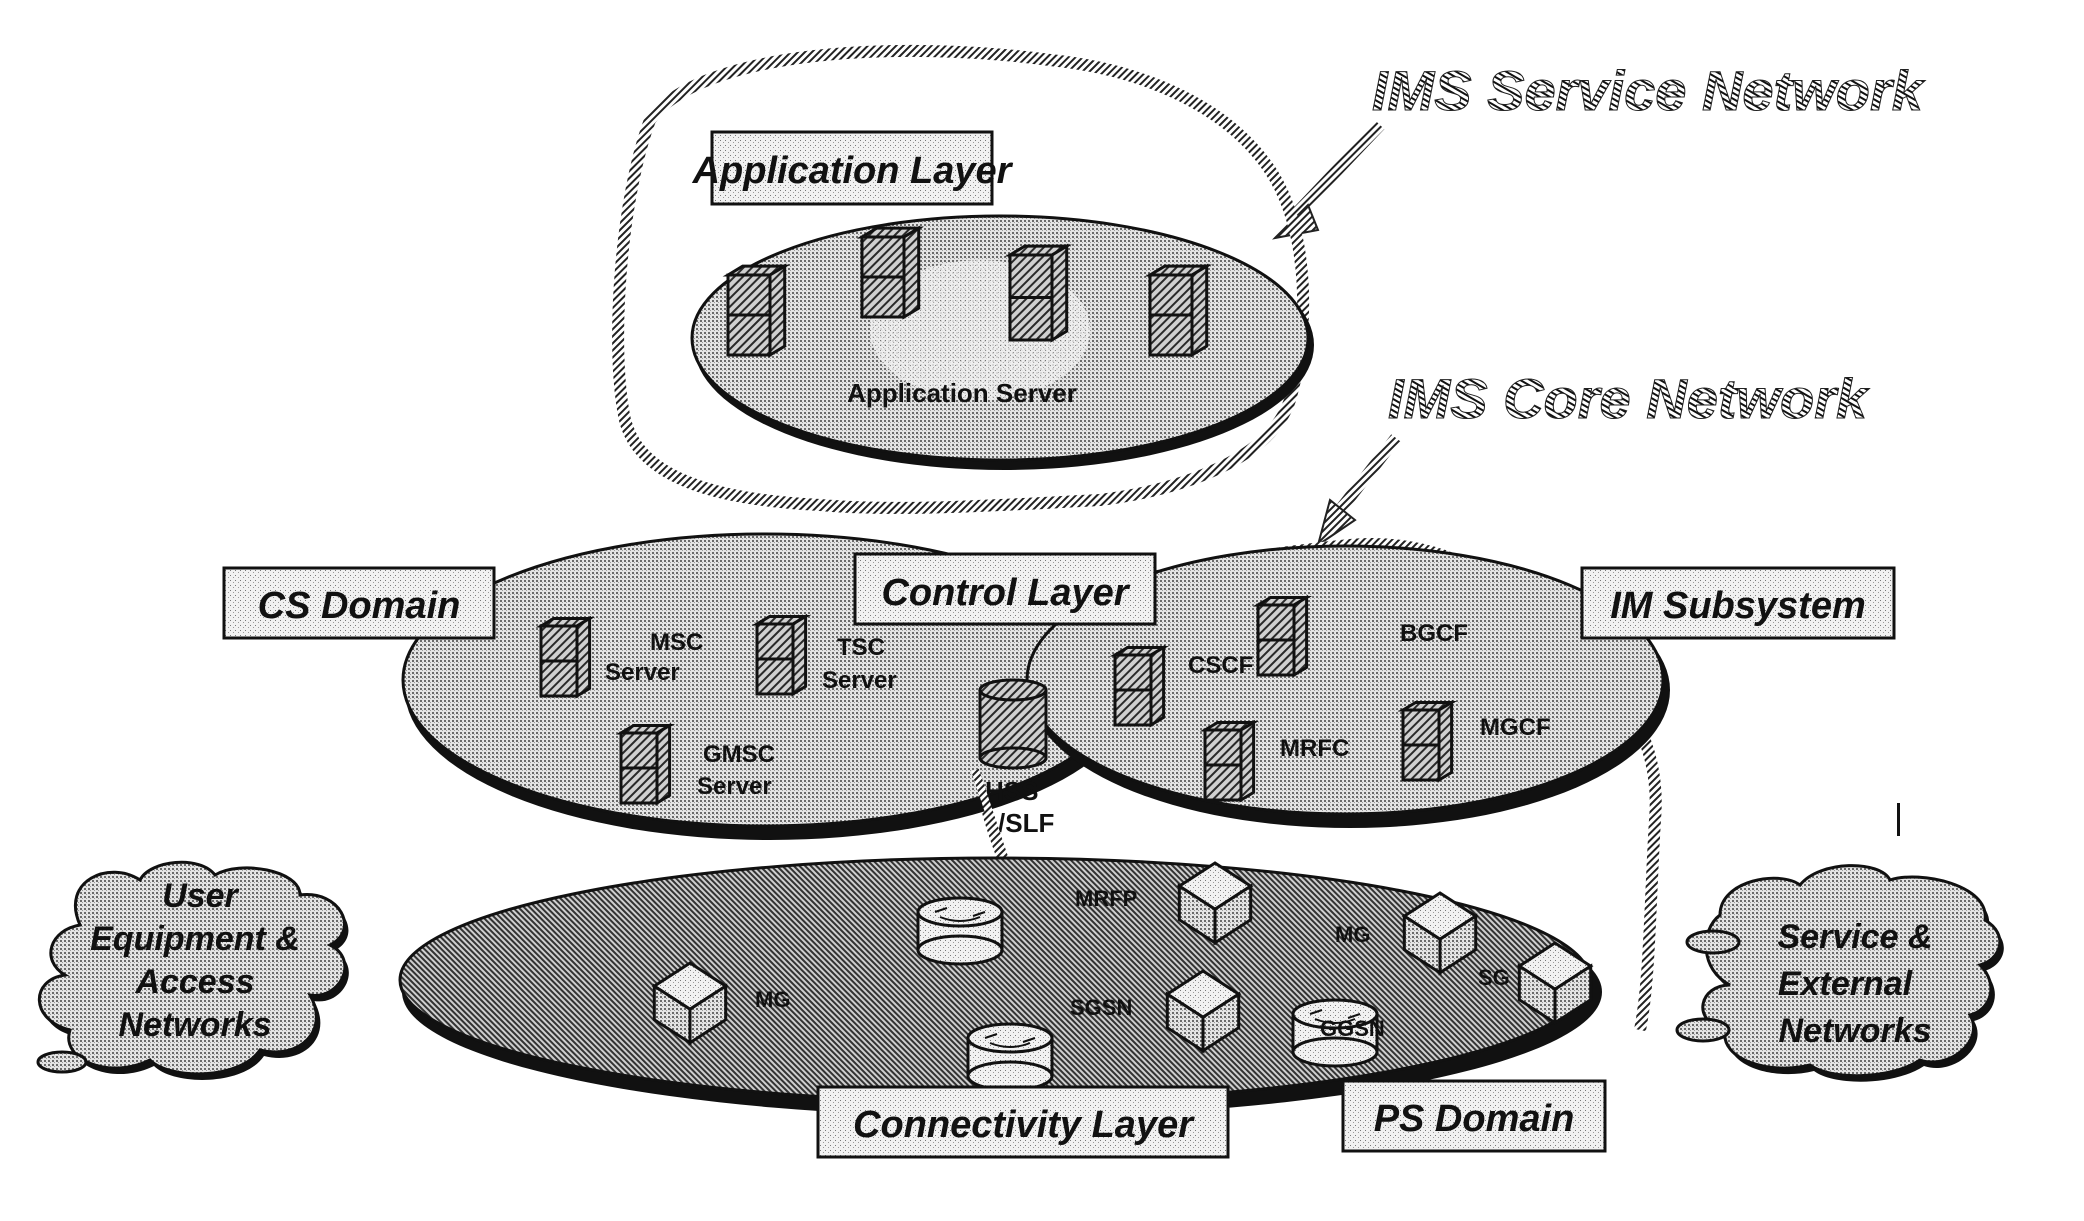  What do you see at coordinates (1139, 686) in the screenshot?
I see `cscf-icon` at bounding box center [1139, 686].